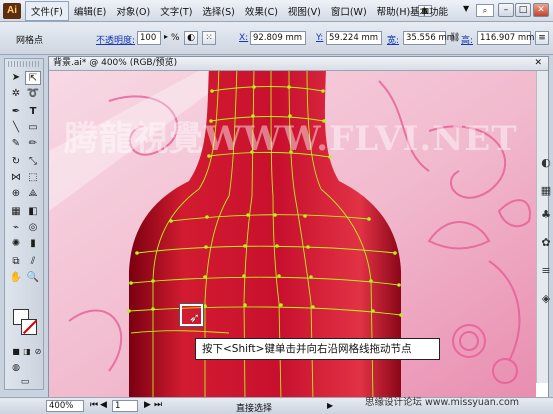  I want to click on menu-view: 视图(V), so click(304, 11).